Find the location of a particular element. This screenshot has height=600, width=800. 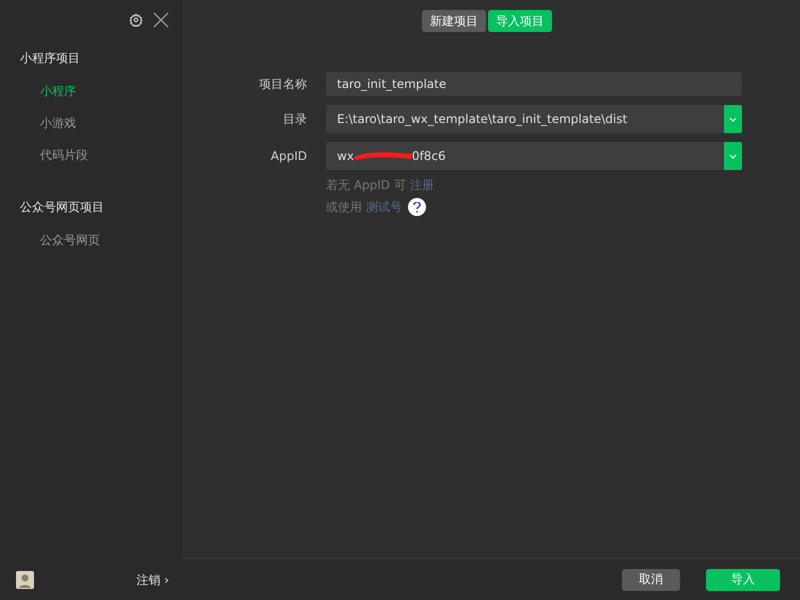

sidebar-item: 代码片段 is located at coordinates (44, 155).